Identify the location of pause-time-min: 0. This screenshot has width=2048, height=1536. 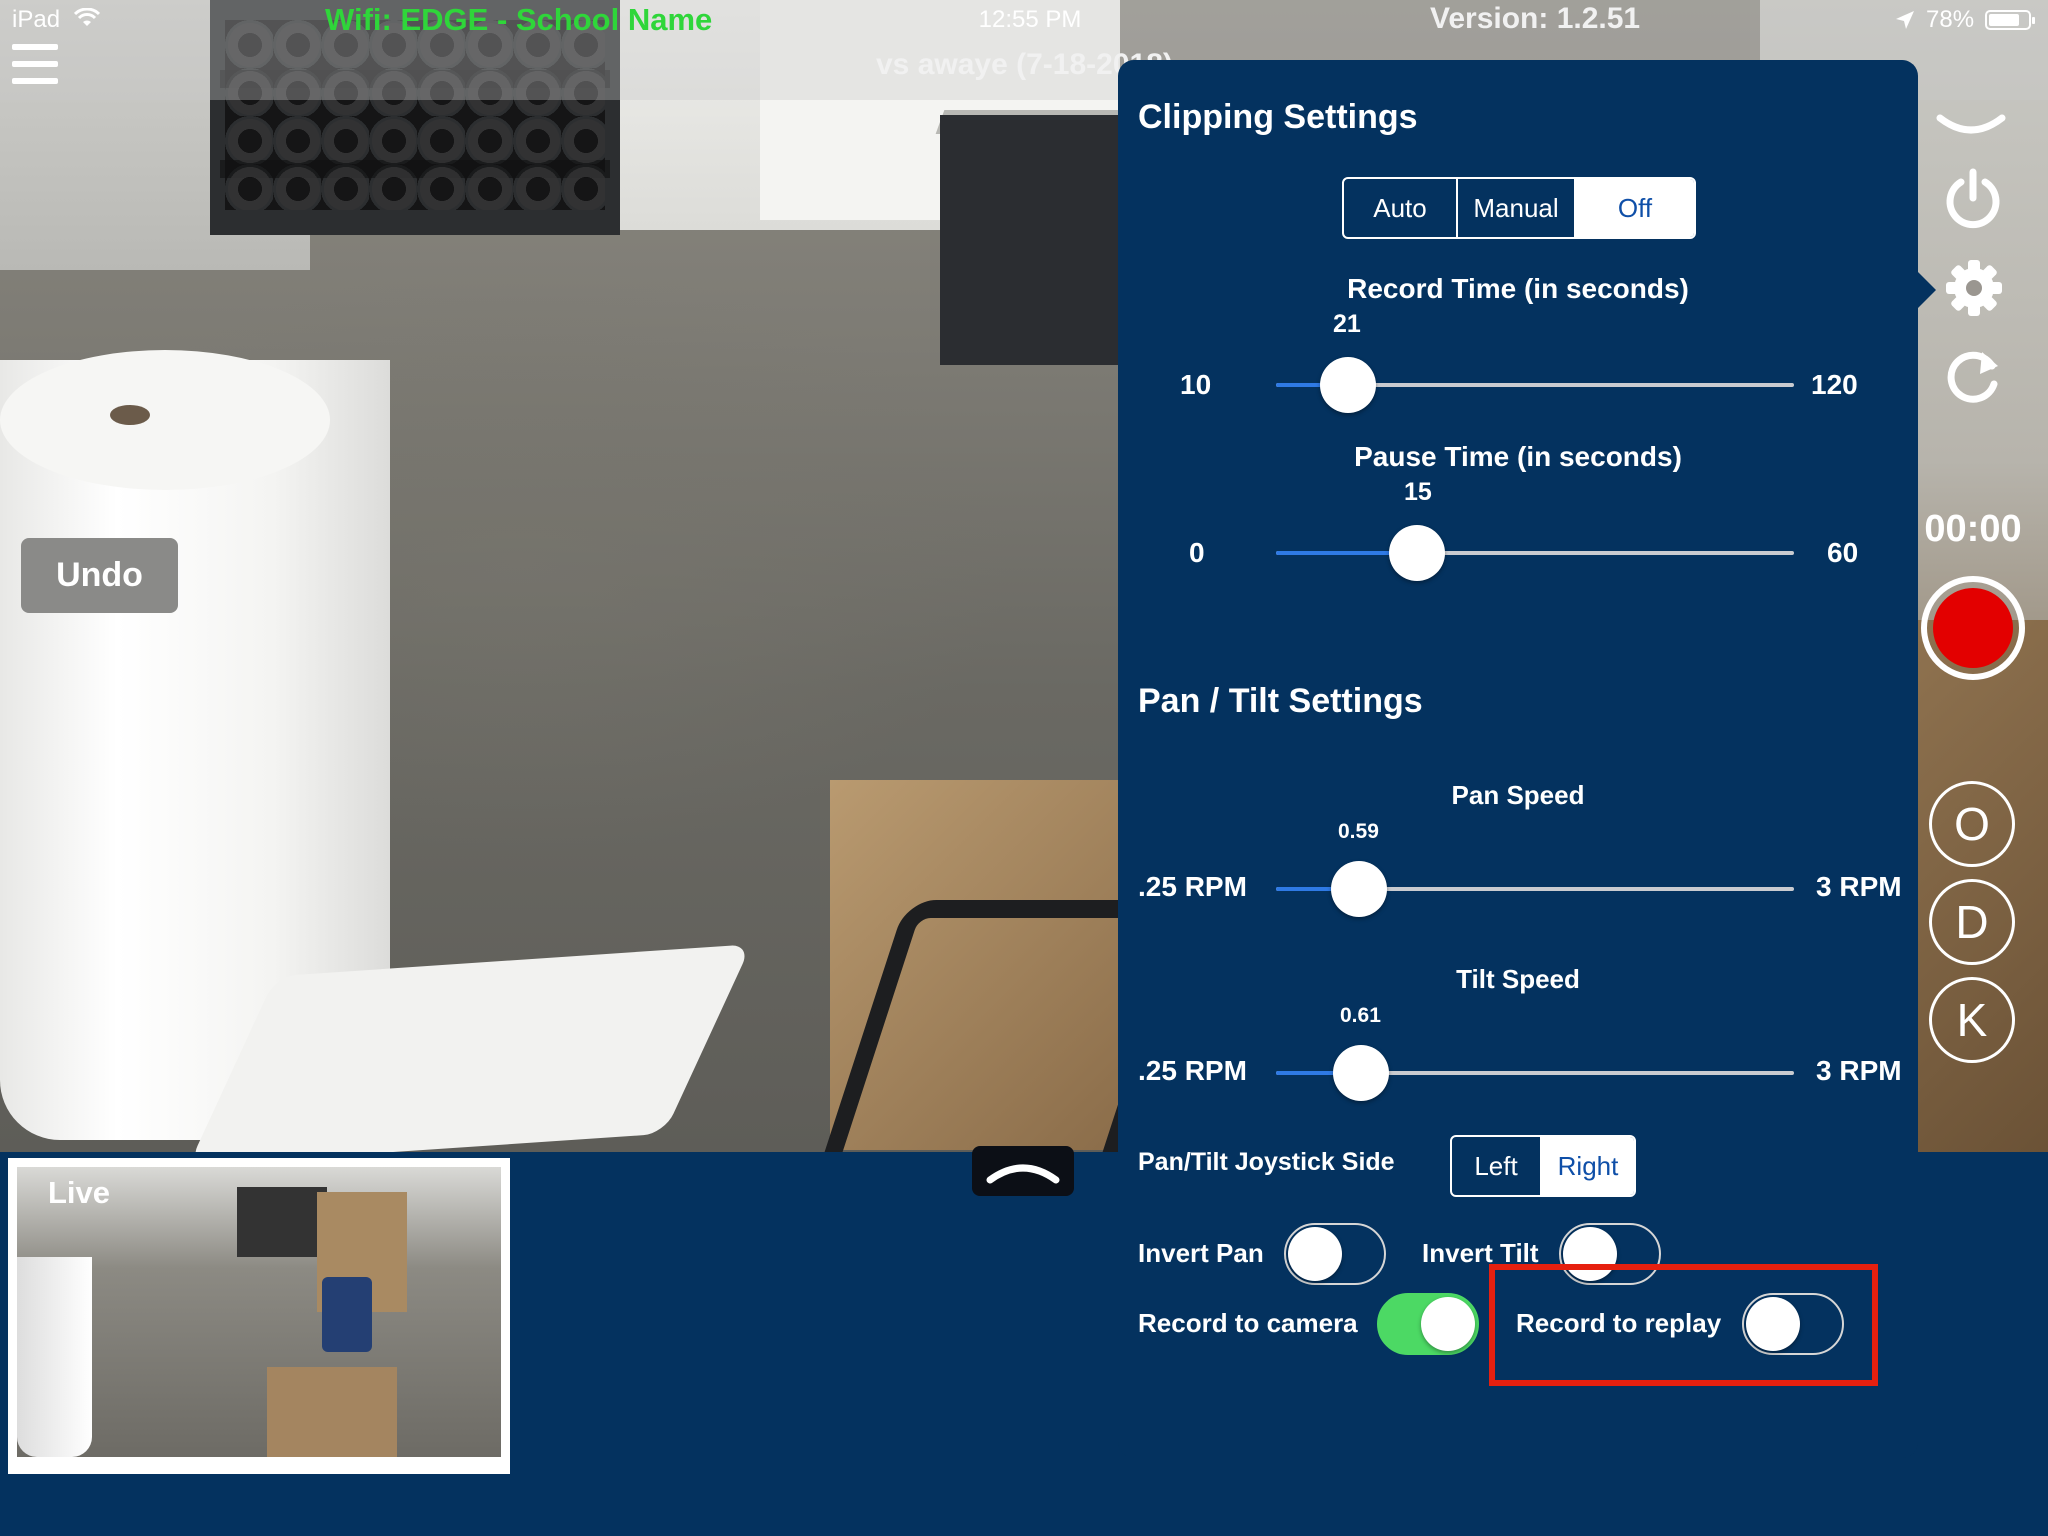
(1197, 552).